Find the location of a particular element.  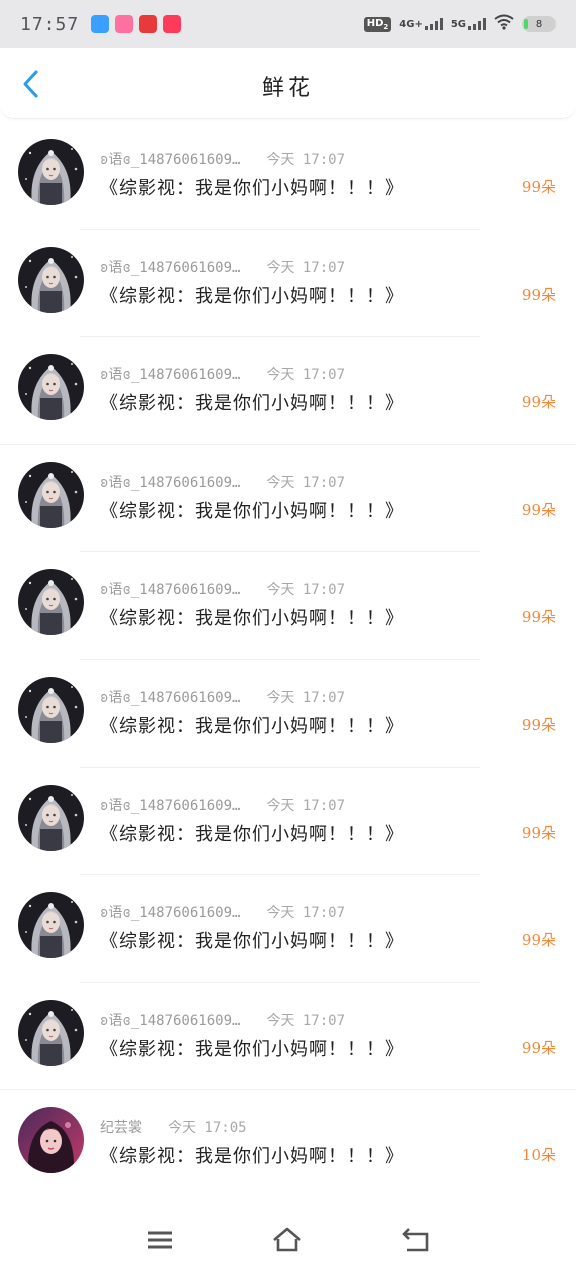

status-indicators: HD2 4G+ 5G 8 is located at coordinates (459, 24).